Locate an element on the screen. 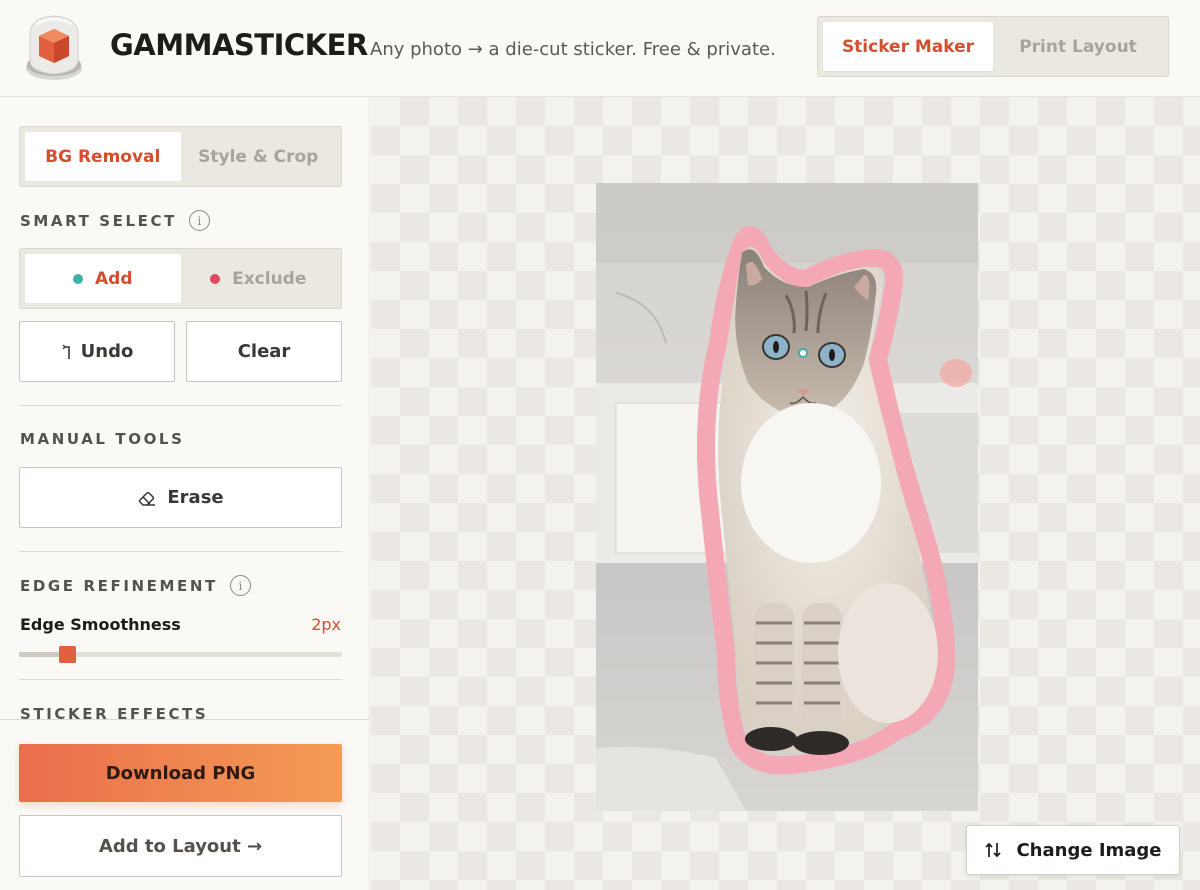 Image resolution: width=1200 pixels, height=890 pixels. eraser-icon is located at coordinates (147, 498).